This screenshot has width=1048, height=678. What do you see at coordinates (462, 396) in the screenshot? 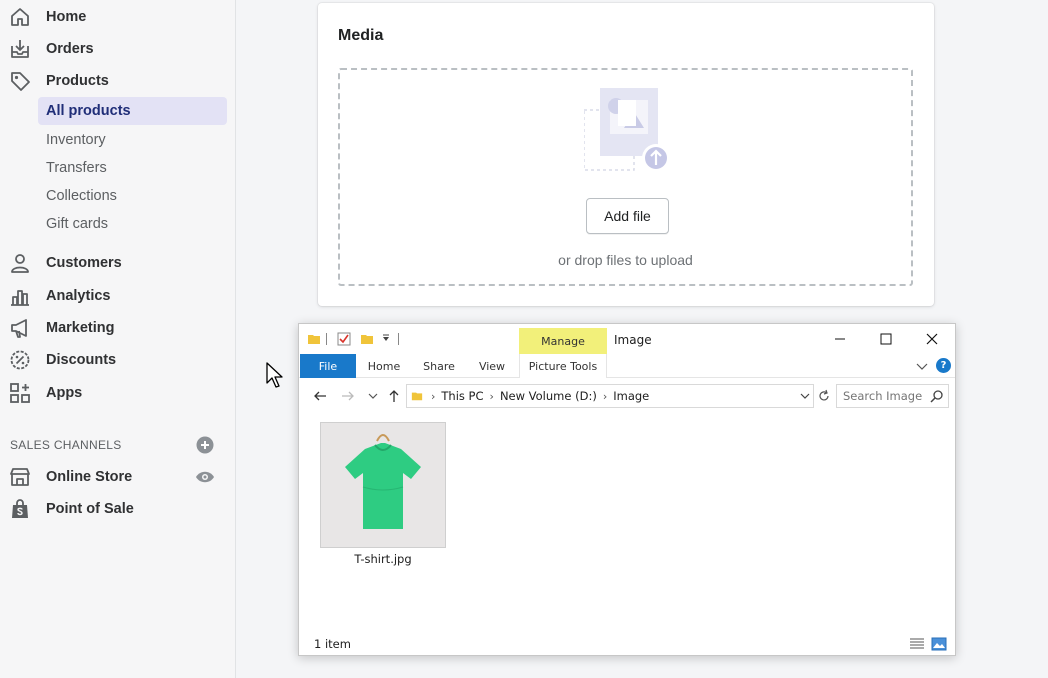
I see `breadcrumb-this-pc: This PC` at bounding box center [462, 396].